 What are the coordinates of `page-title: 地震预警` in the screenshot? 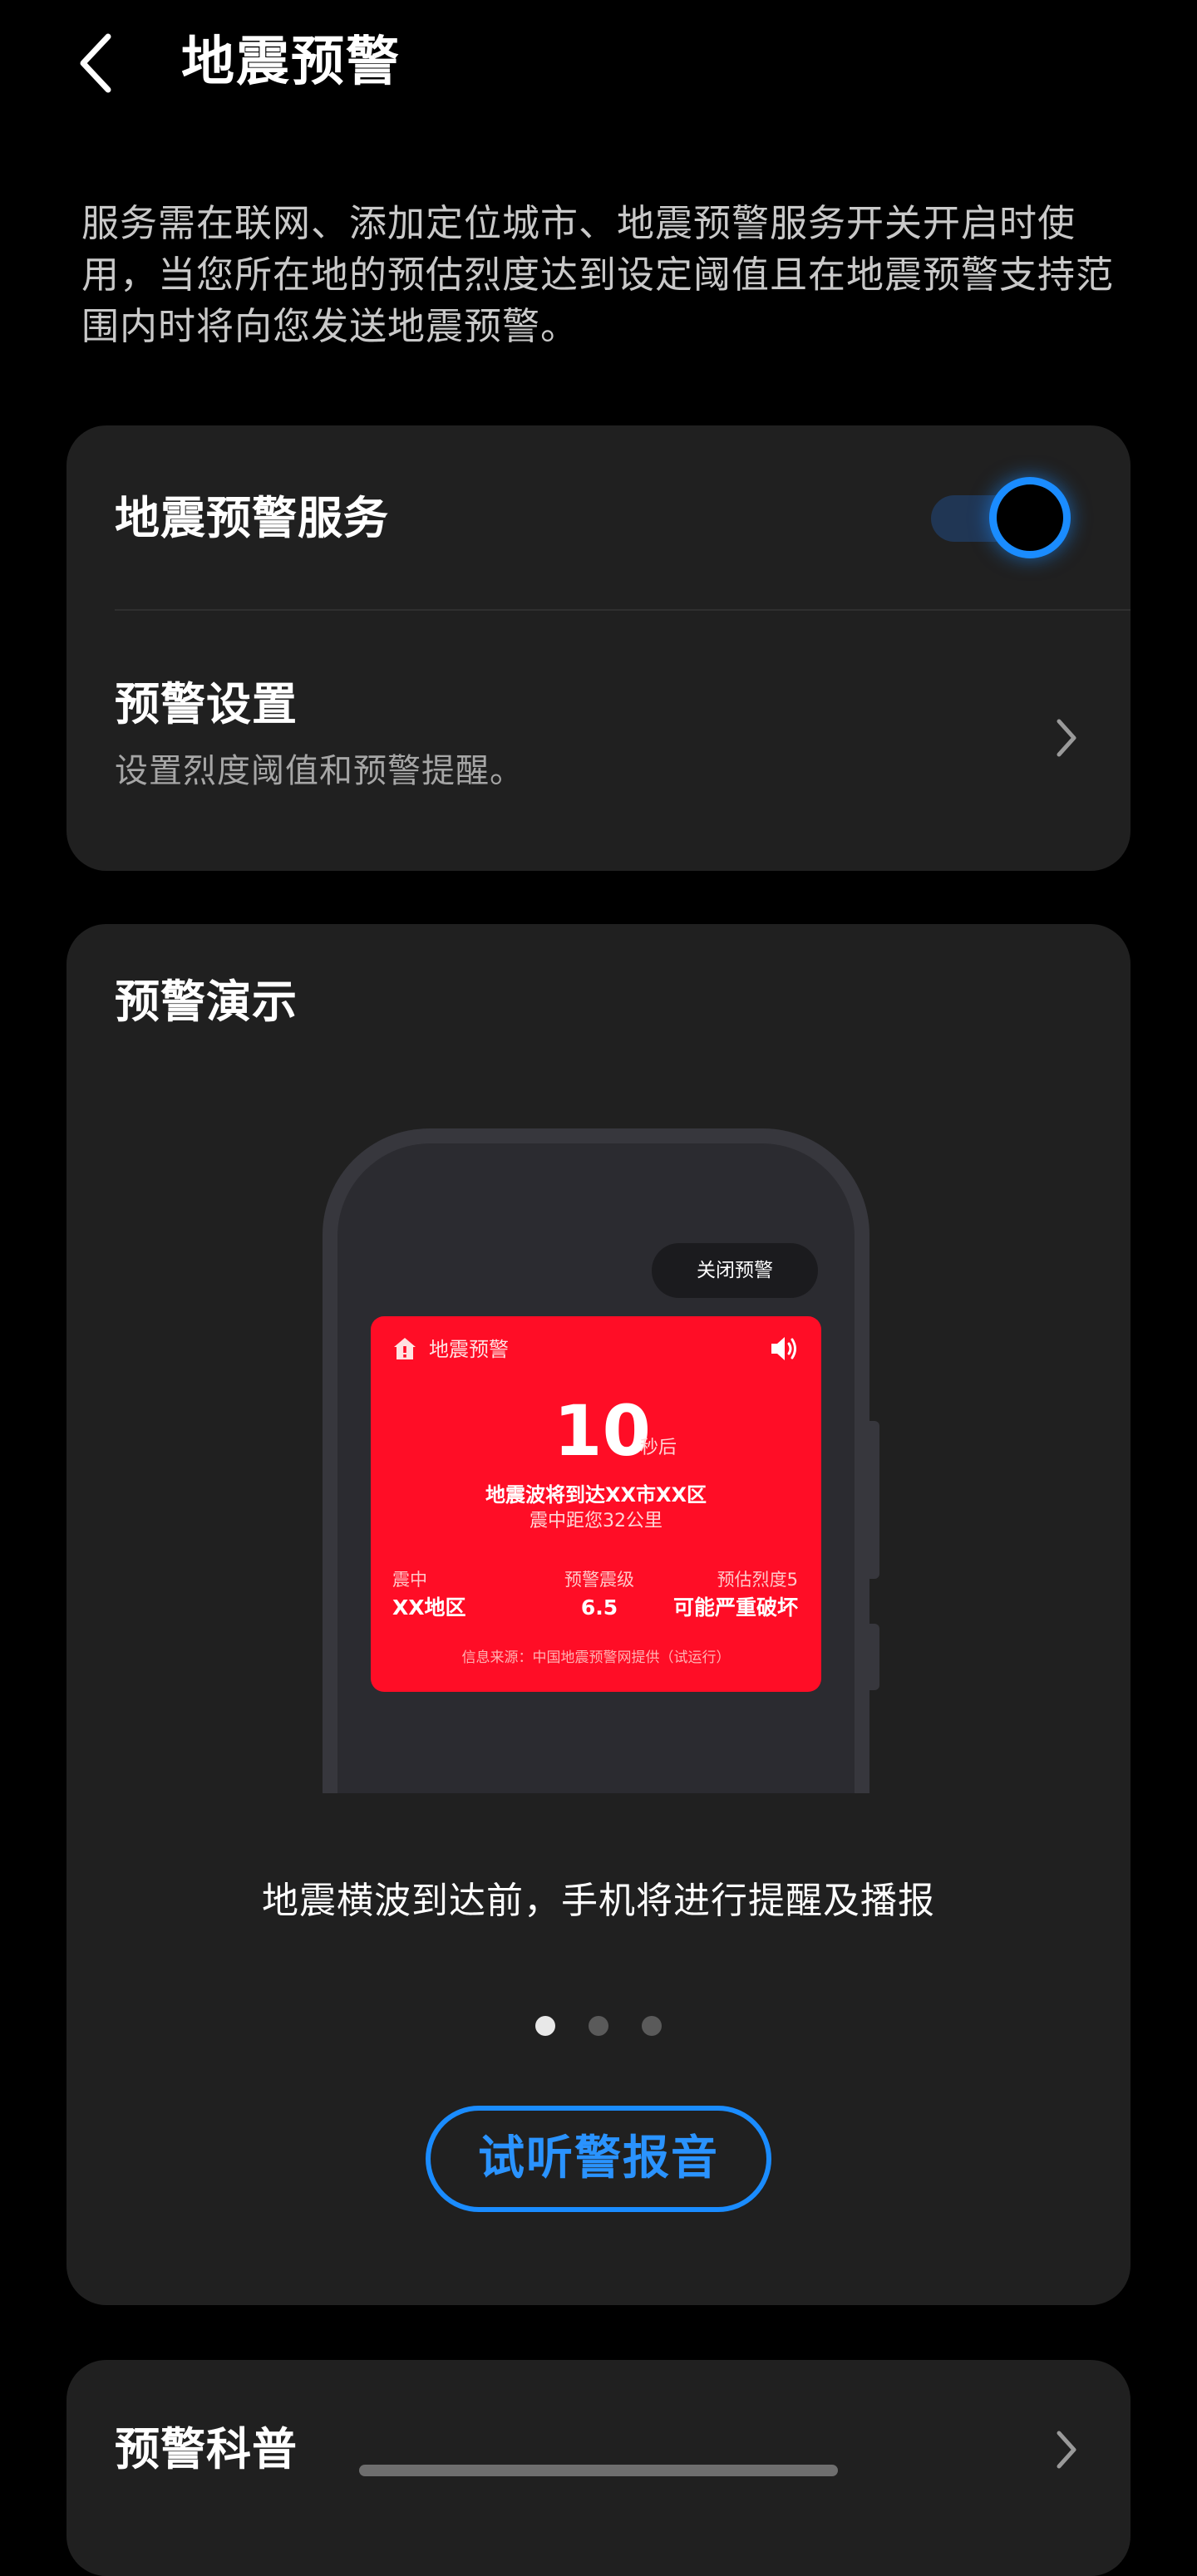 It's located at (291, 62).